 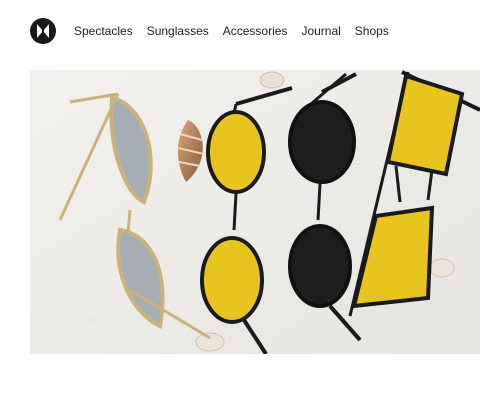 I want to click on nav-item-shops: Shops, so click(x=372, y=31).